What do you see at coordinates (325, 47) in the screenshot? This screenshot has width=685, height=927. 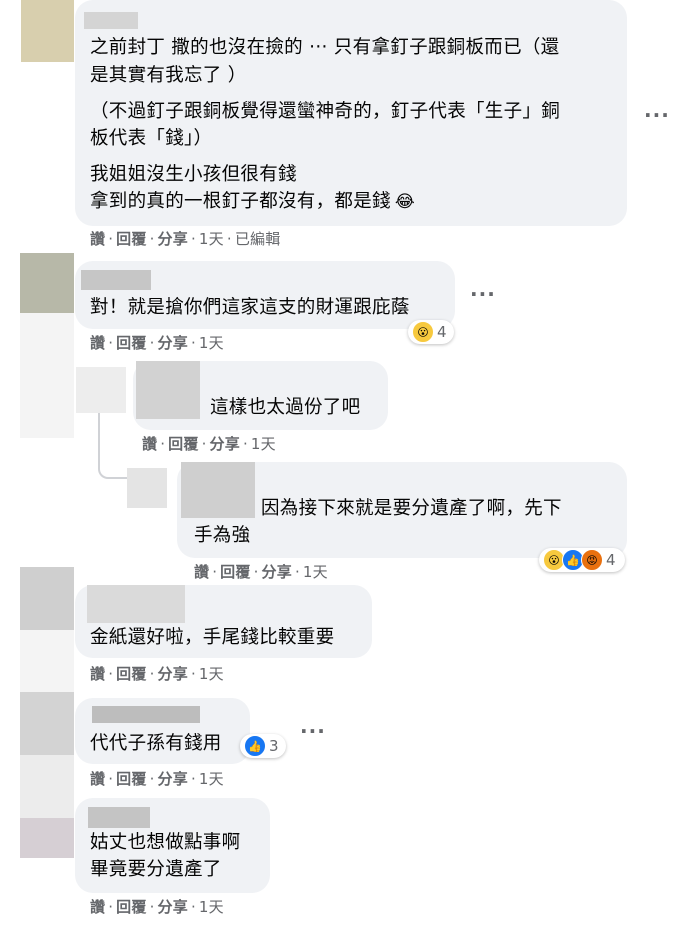 I see `comment-line: 之前封丁 撒的也沒在撿的 ··· 只有拿釘子跟銅板而已（還` at bounding box center [325, 47].